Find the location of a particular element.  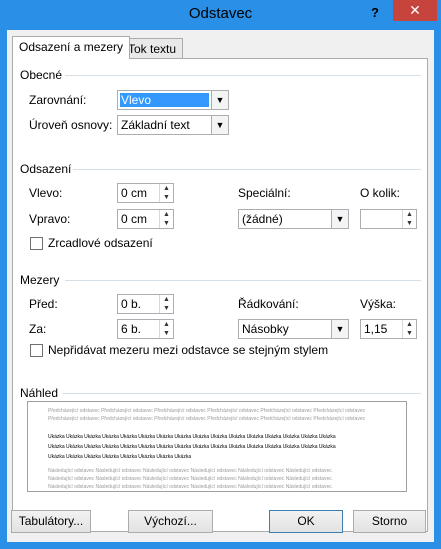

space-before-value: 0 b. is located at coordinates (131, 304).